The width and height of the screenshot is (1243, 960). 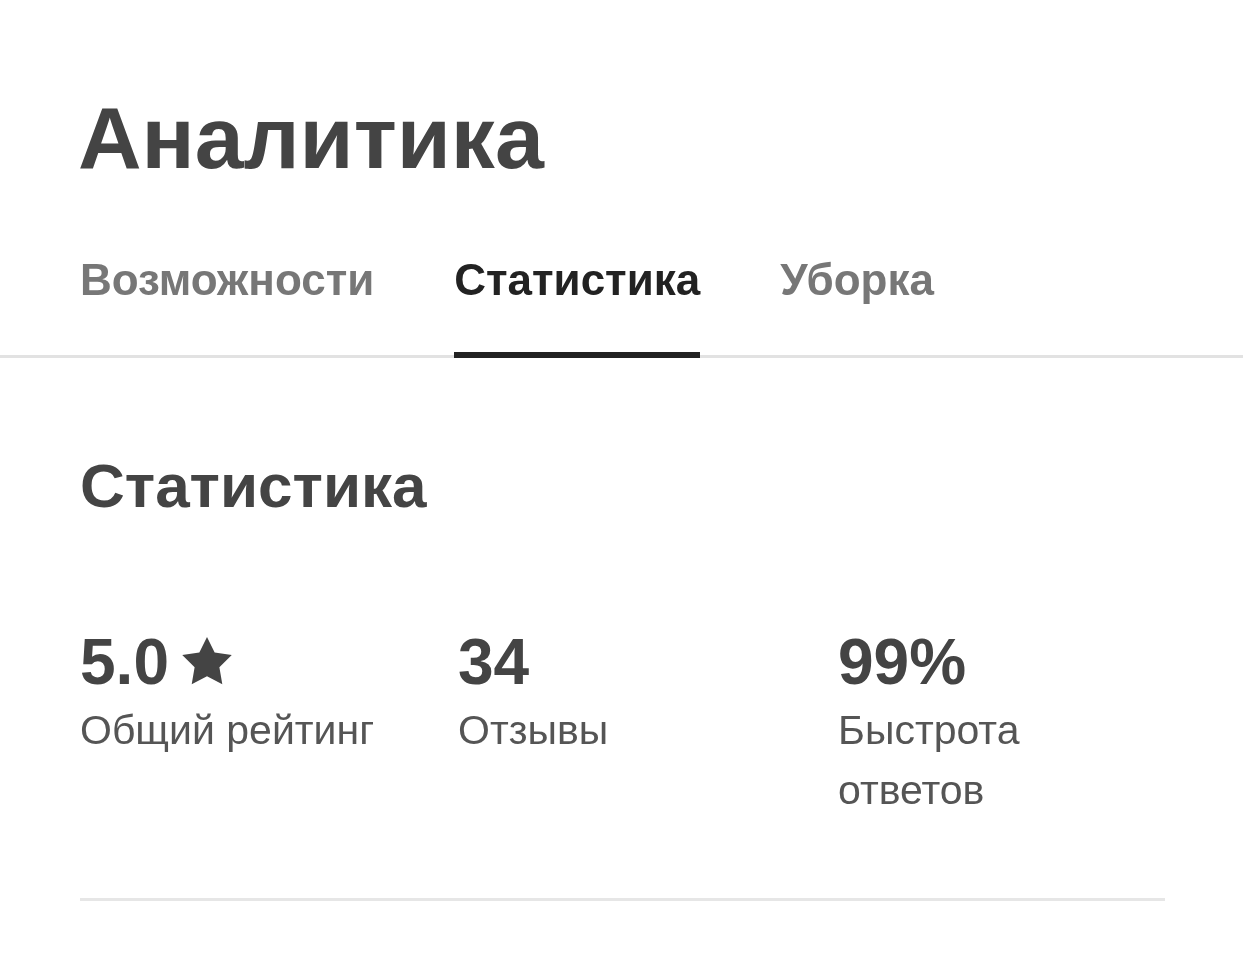 What do you see at coordinates (929, 760) in the screenshot?
I see `stat-label: Быстрота ответов` at bounding box center [929, 760].